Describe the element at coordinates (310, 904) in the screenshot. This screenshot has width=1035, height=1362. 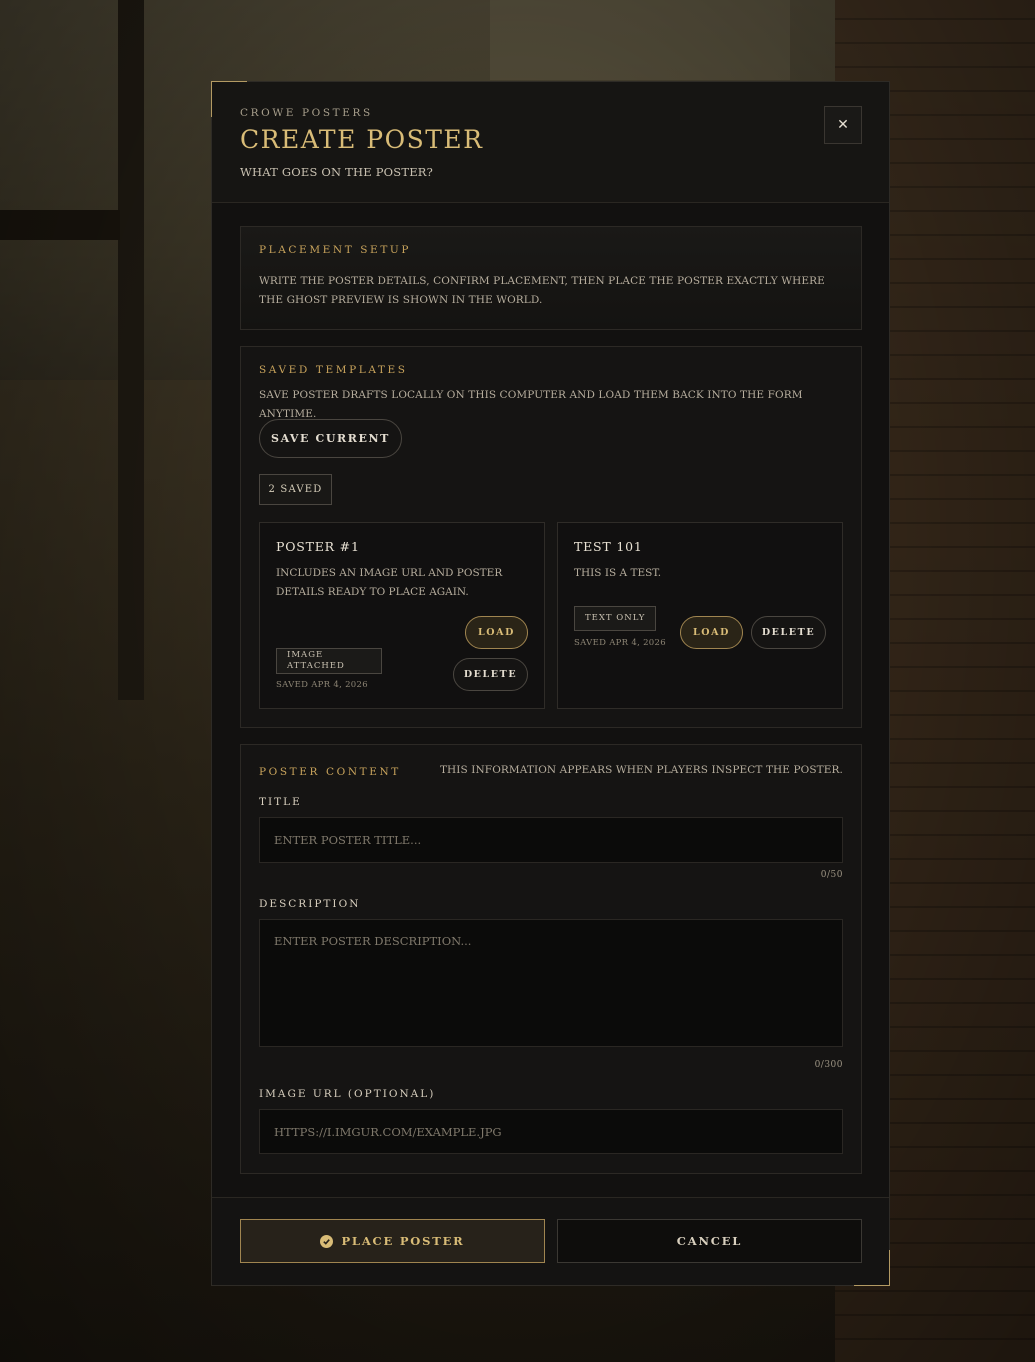
I see `description-field-label: Description` at that location.